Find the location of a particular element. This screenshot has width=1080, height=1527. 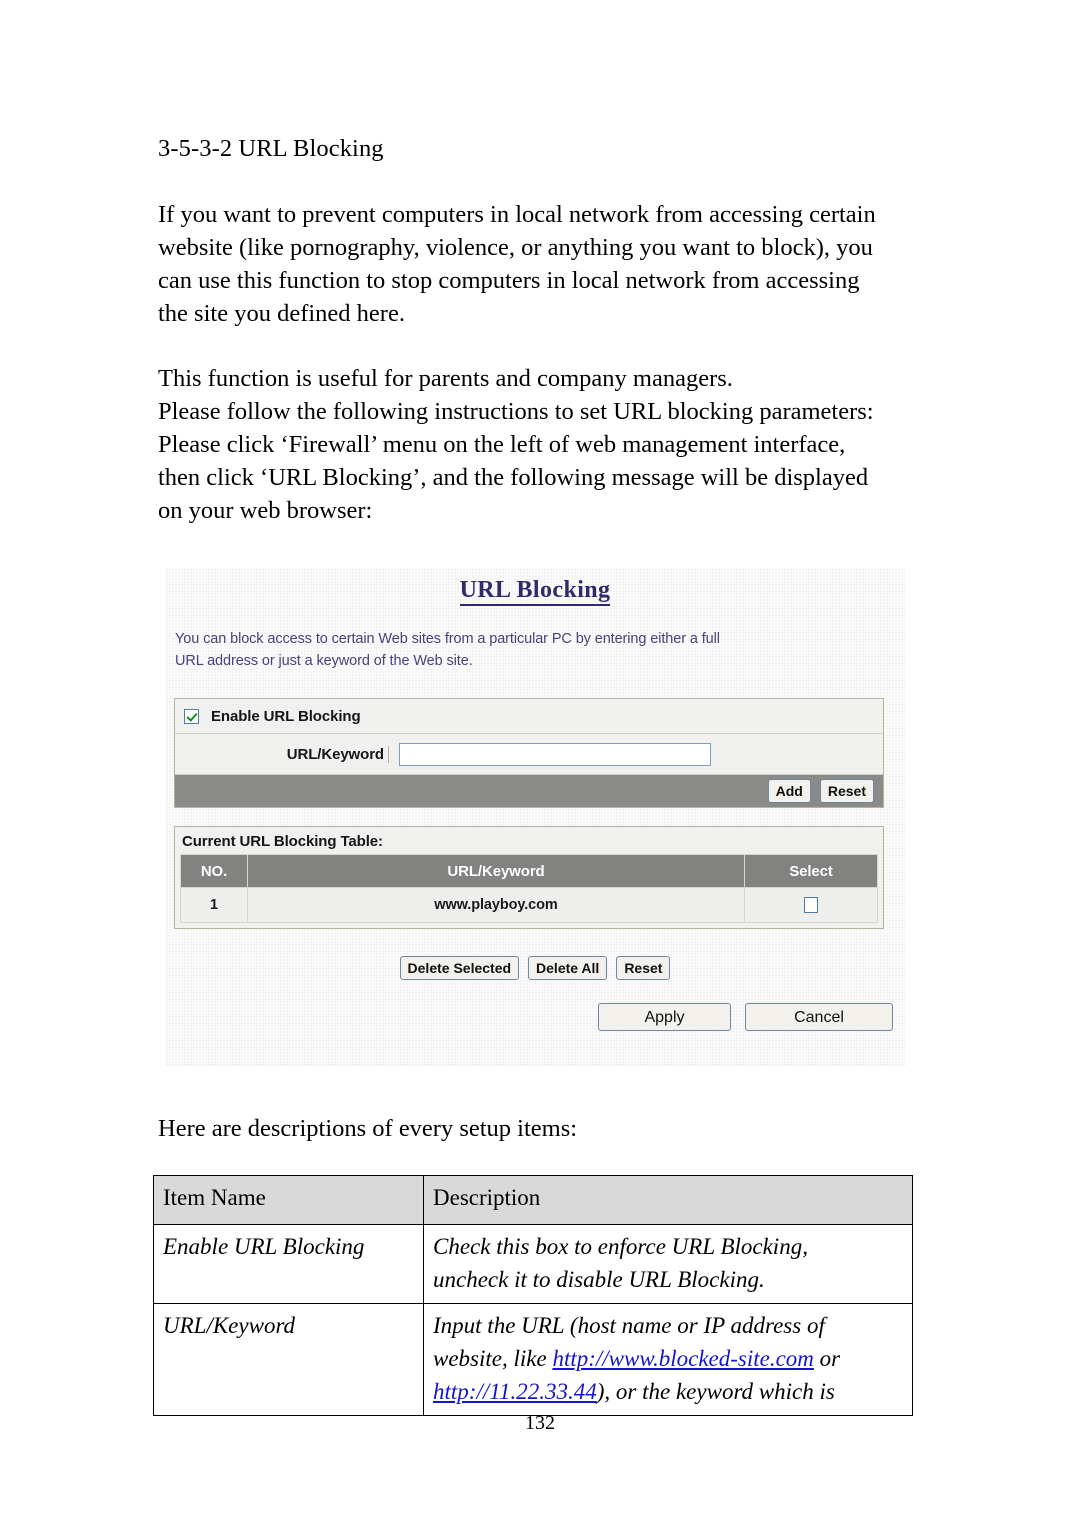

external-link: http://11.22.33.44 is located at coordinates (515, 1391).